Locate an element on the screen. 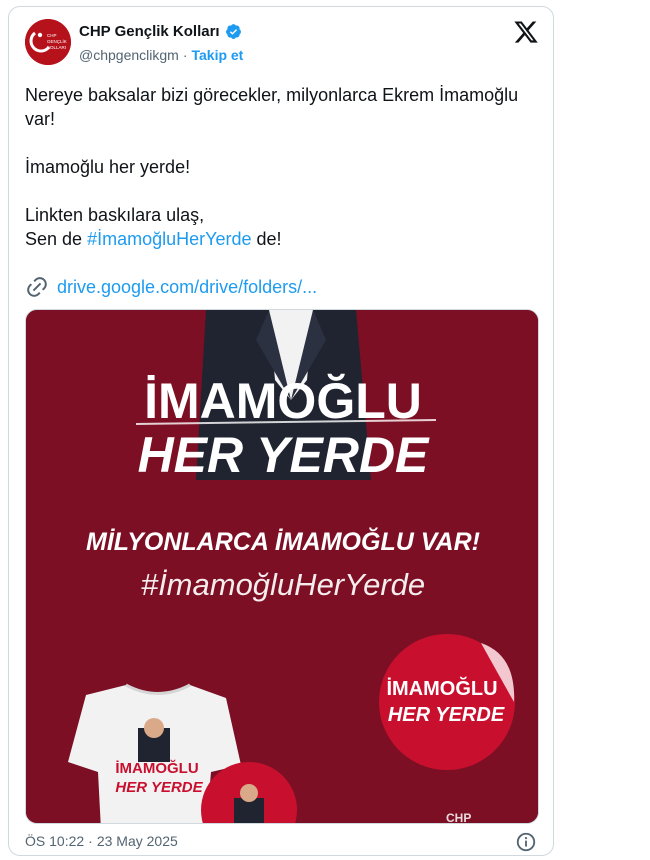 This screenshot has height=860, width=650. chp-genclik-logo-icon: CHP GENÇLİK KOLLARI is located at coordinates (48, 42).